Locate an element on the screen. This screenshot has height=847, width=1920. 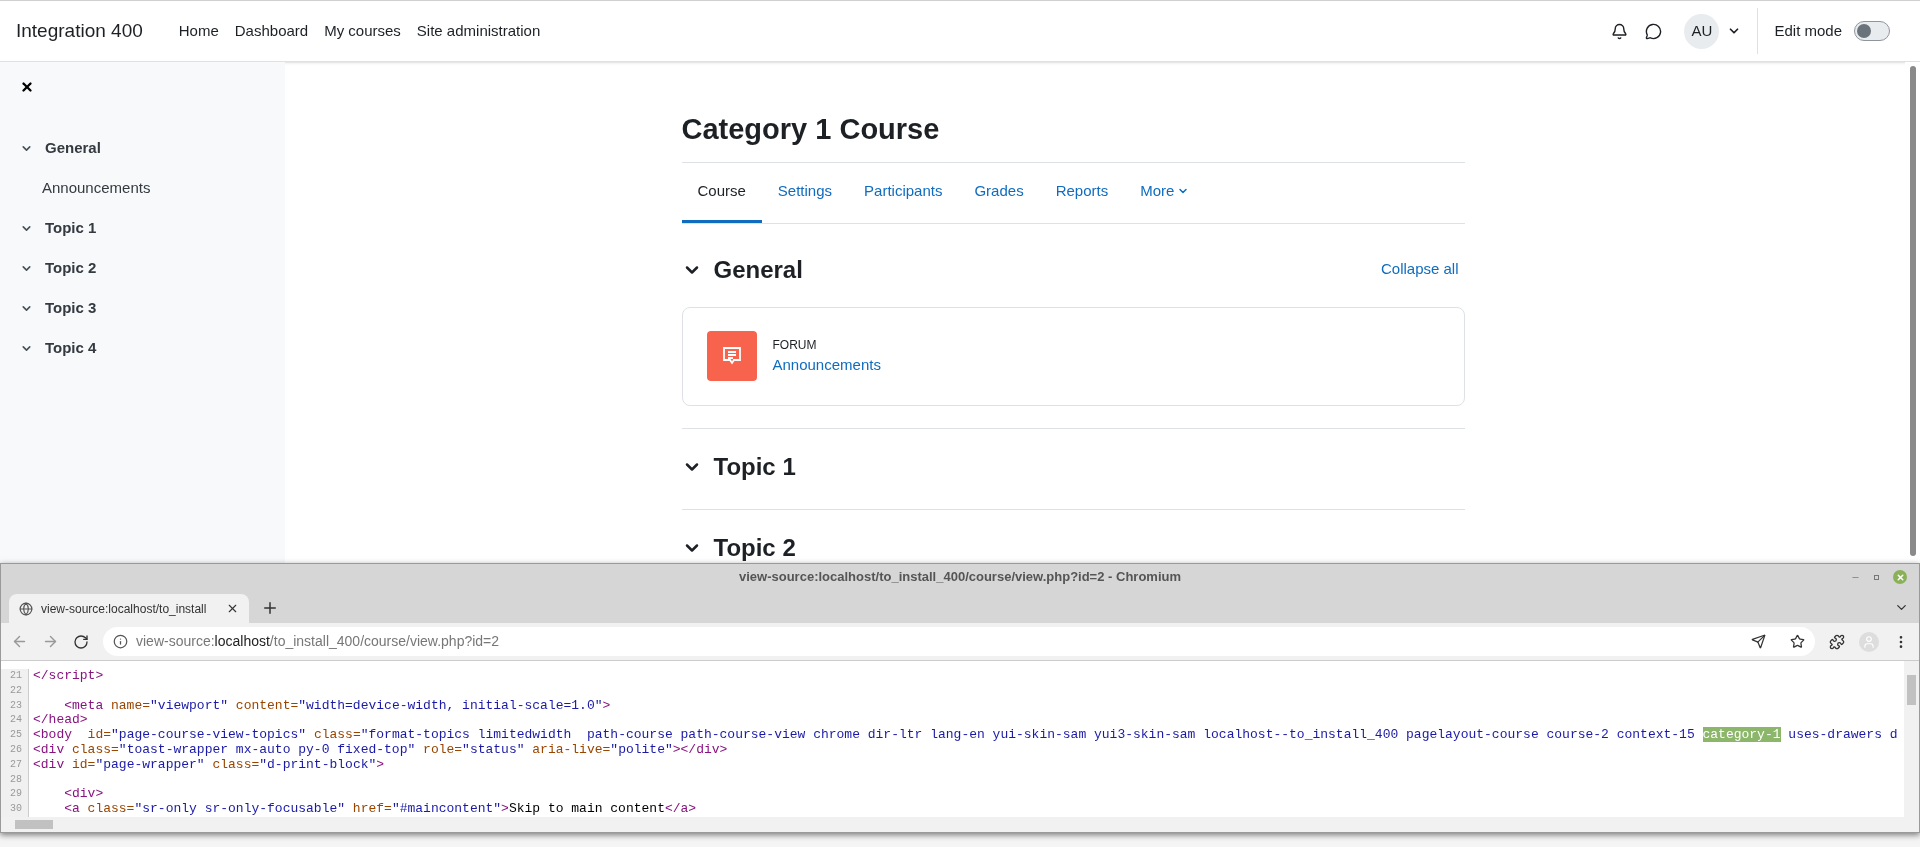
drawer-section-link: General is located at coordinates (73, 148).